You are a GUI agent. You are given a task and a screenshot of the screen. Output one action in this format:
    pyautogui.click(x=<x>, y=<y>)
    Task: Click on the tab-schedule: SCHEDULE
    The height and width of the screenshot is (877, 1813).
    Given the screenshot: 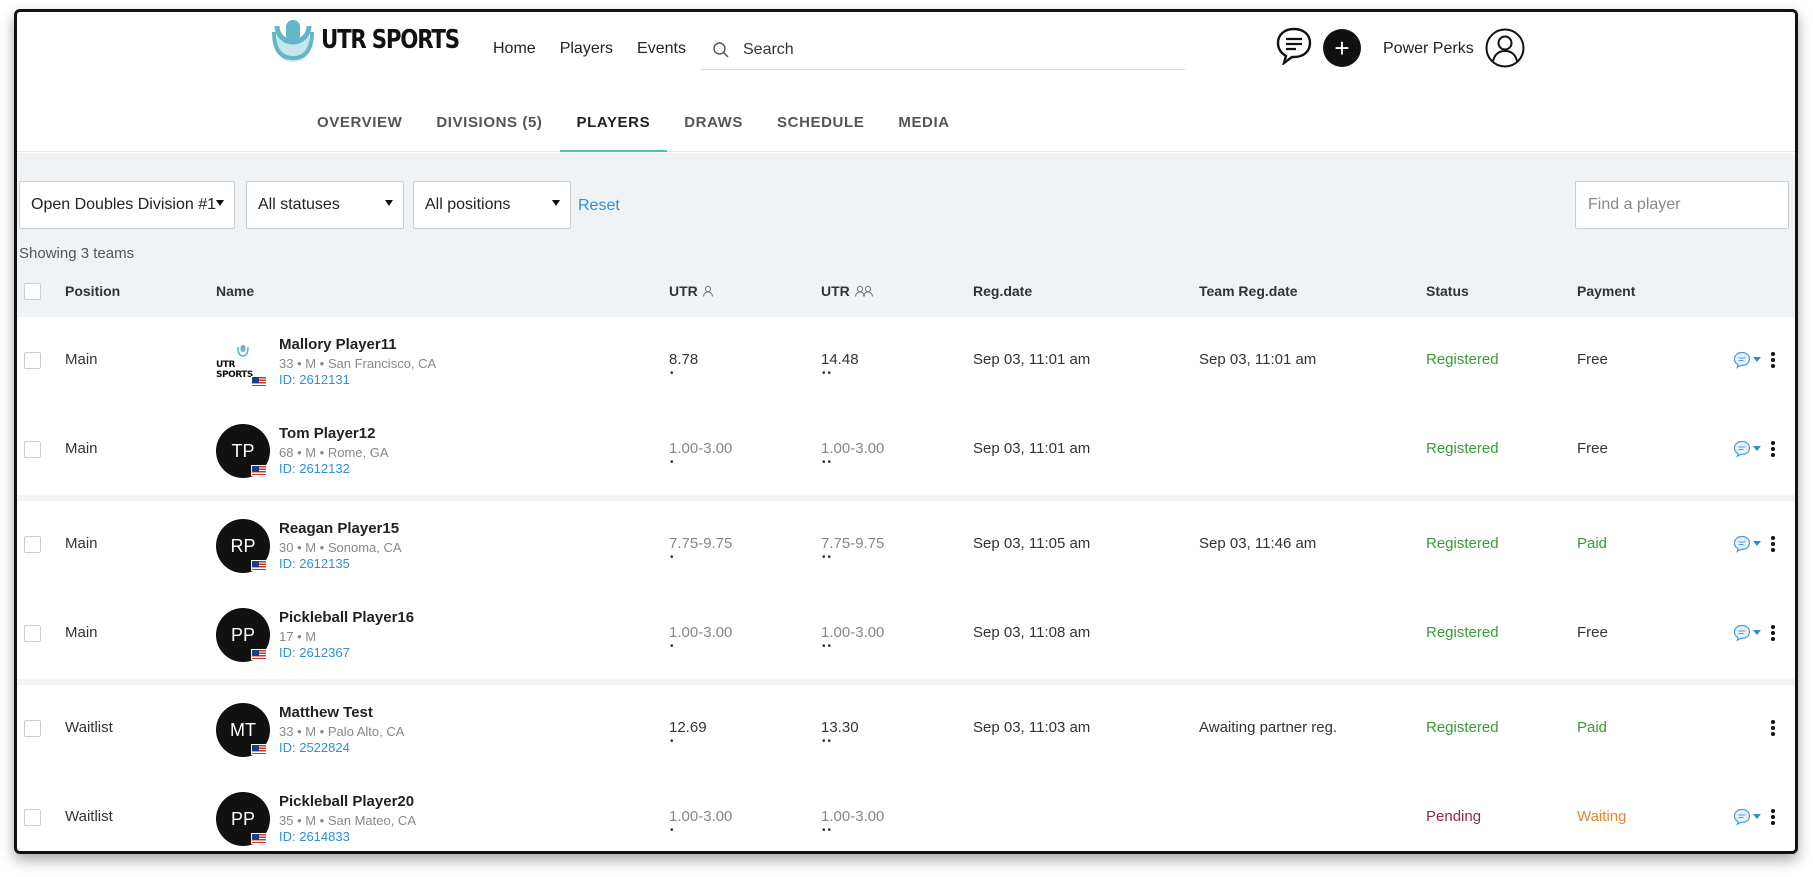 What is the action you would take?
    pyautogui.click(x=820, y=131)
    